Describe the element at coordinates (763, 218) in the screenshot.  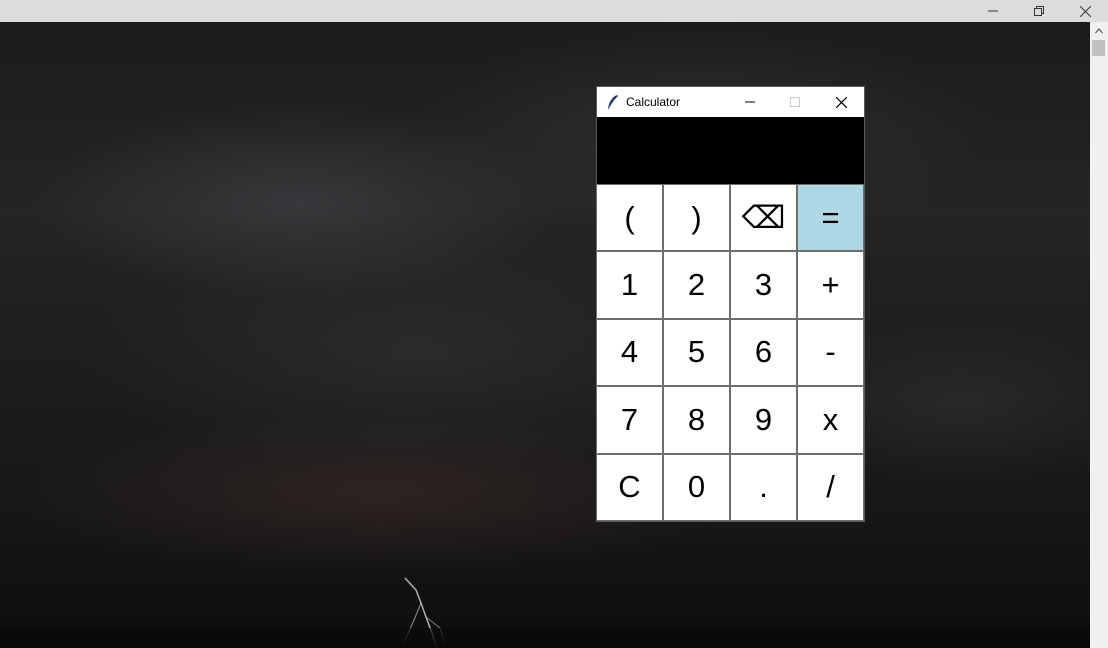
I see `backspace-button: ⌫` at that location.